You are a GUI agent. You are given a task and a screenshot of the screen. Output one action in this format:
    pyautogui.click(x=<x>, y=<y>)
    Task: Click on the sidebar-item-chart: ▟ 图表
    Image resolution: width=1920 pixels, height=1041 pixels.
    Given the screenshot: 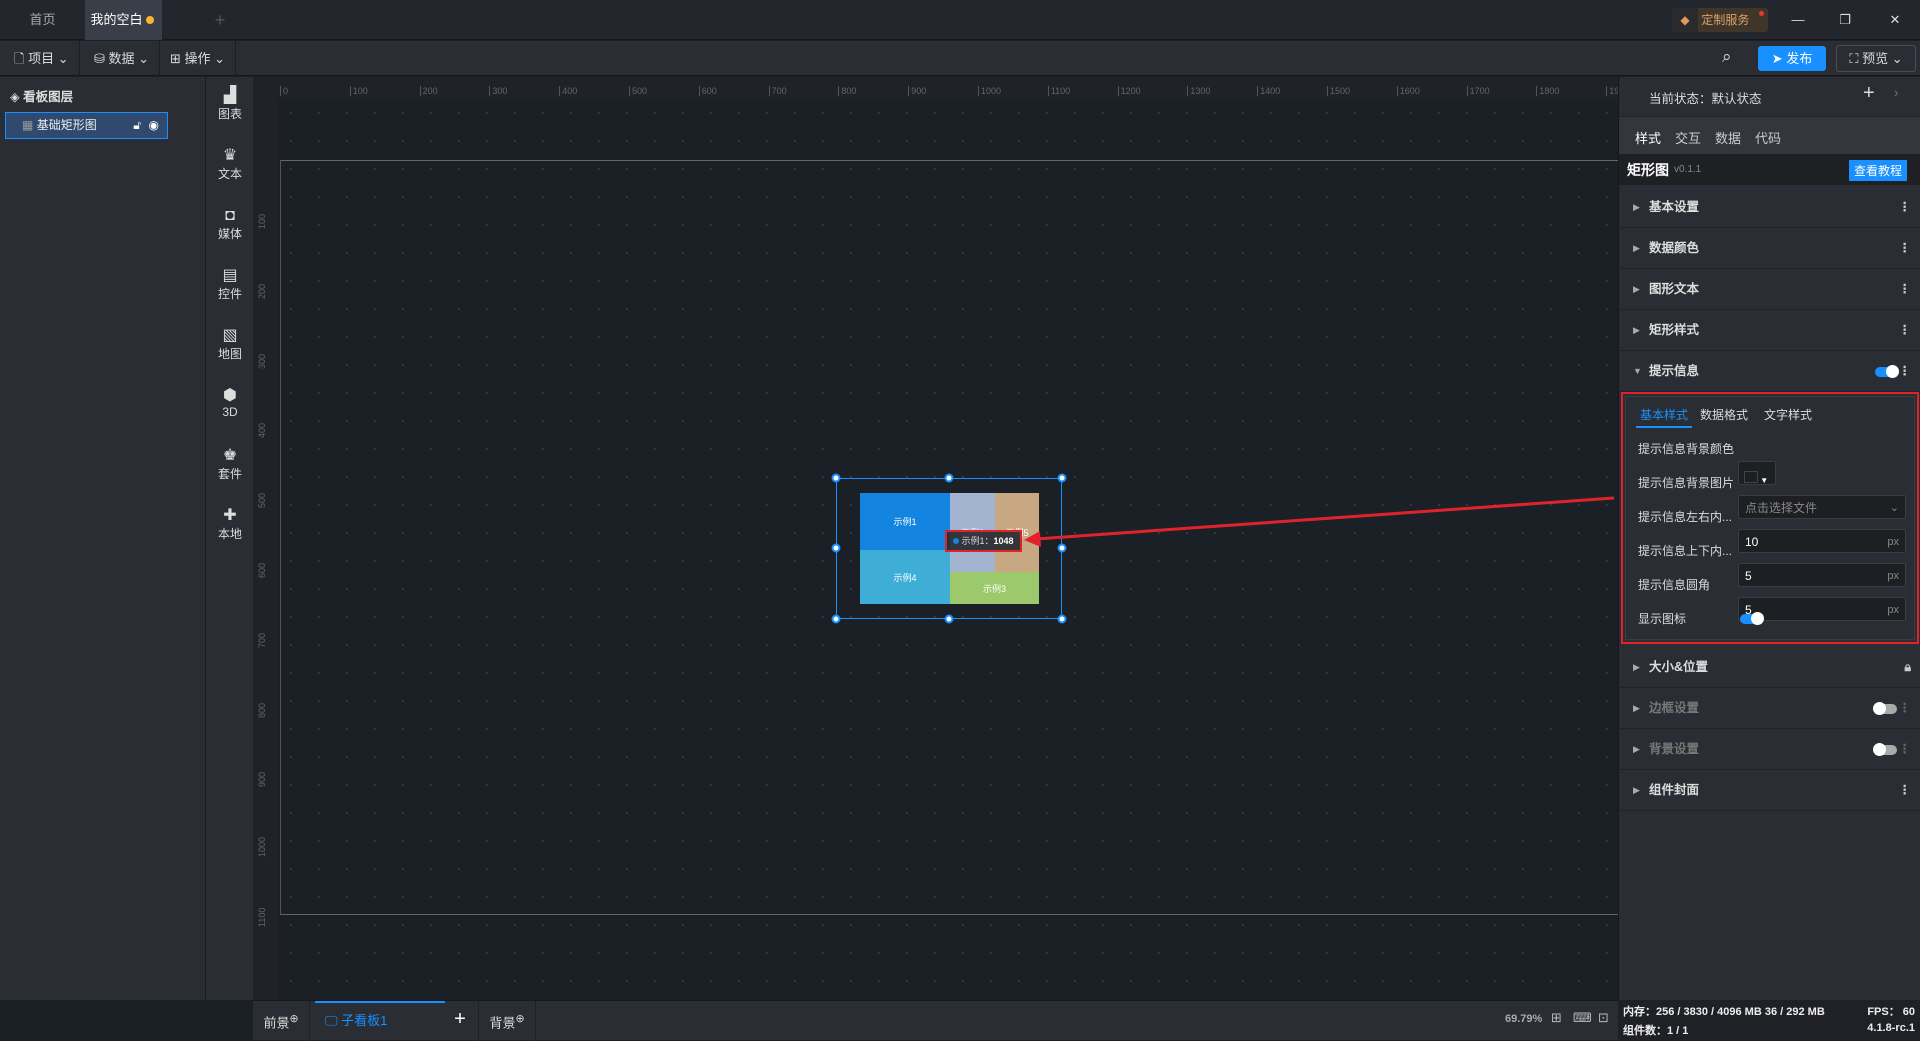 What is the action you would take?
    pyautogui.click(x=230, y=104)
    